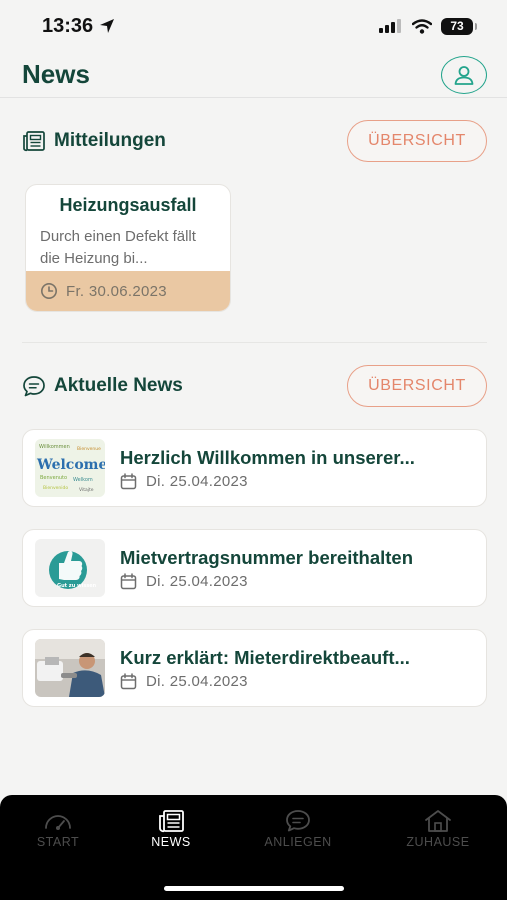 The width and height of the screenshot is (507, 900). I want to click on svg-text: Vitajte, so click(86, 490).